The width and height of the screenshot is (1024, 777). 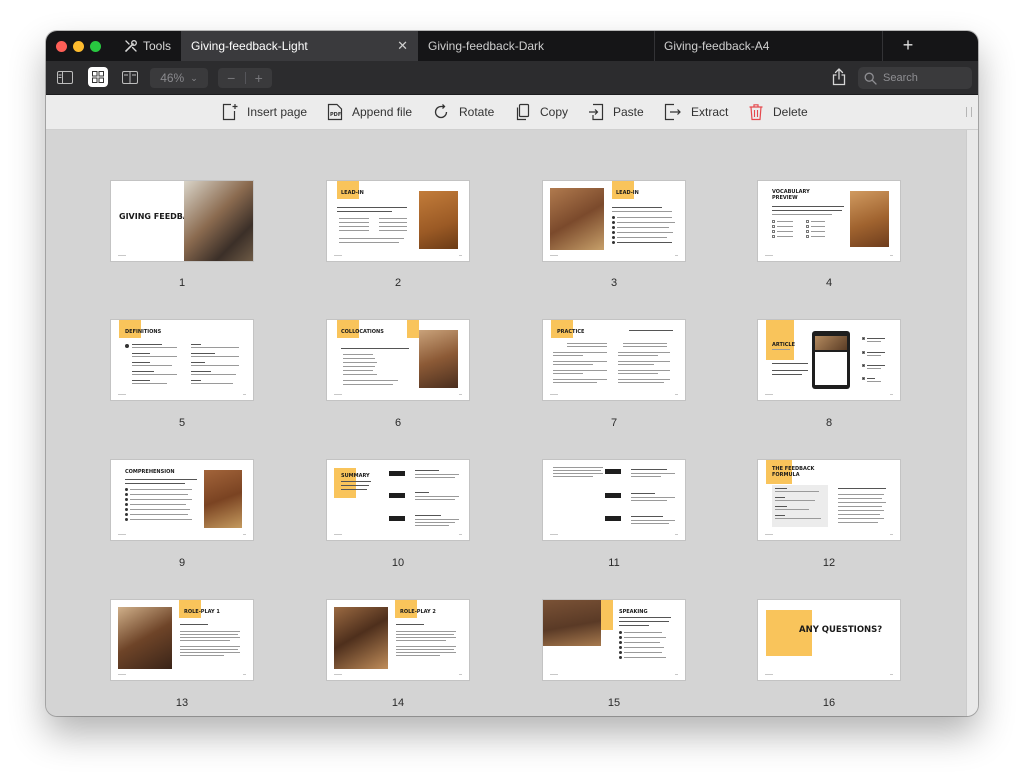 I want to click on slide-title: ANY QUESTIONS?, so click(x=841, y=630).